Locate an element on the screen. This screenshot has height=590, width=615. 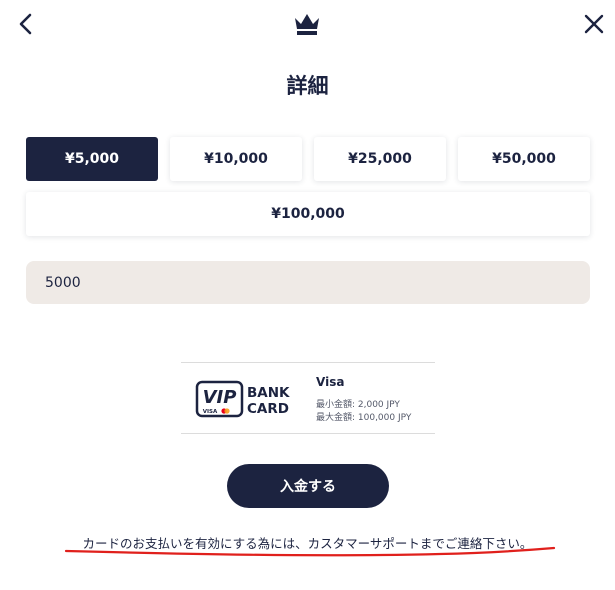
max-amount: 最大金額: 100,000 JPY is located at coordinates (364, 418).